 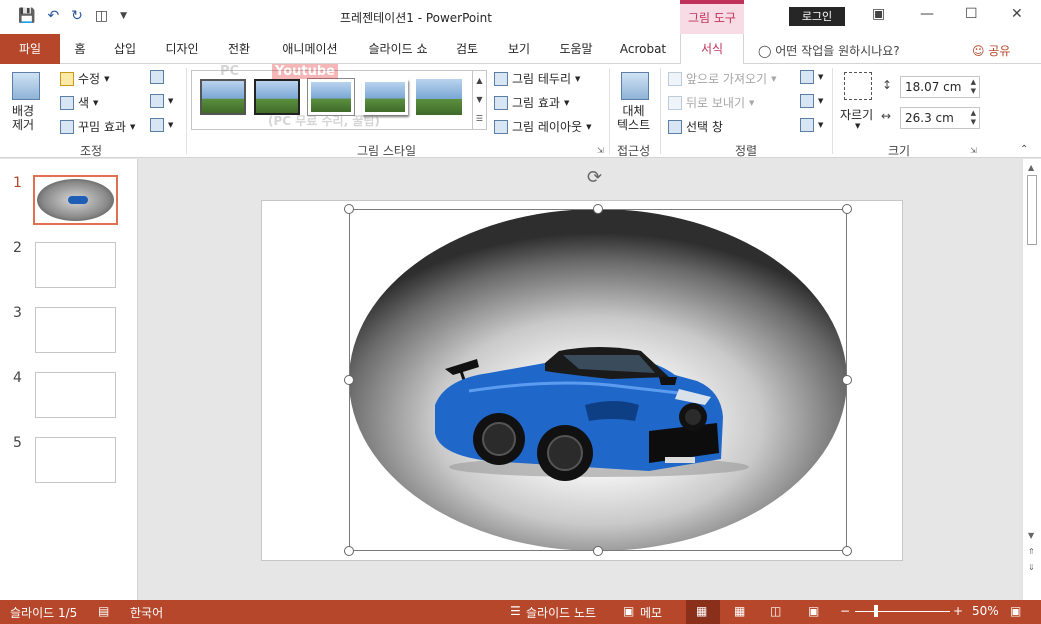 I want to click on zoom-in-icon: +, so click(x=958, y=611).